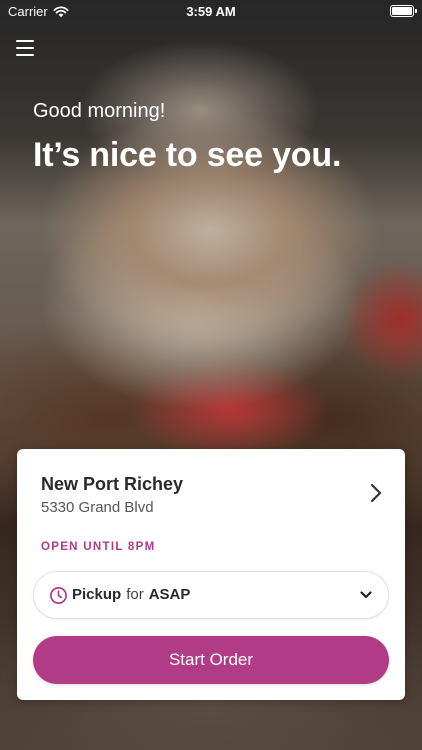  I want to click on greeting-text: Good morning!, so click(99, 111).